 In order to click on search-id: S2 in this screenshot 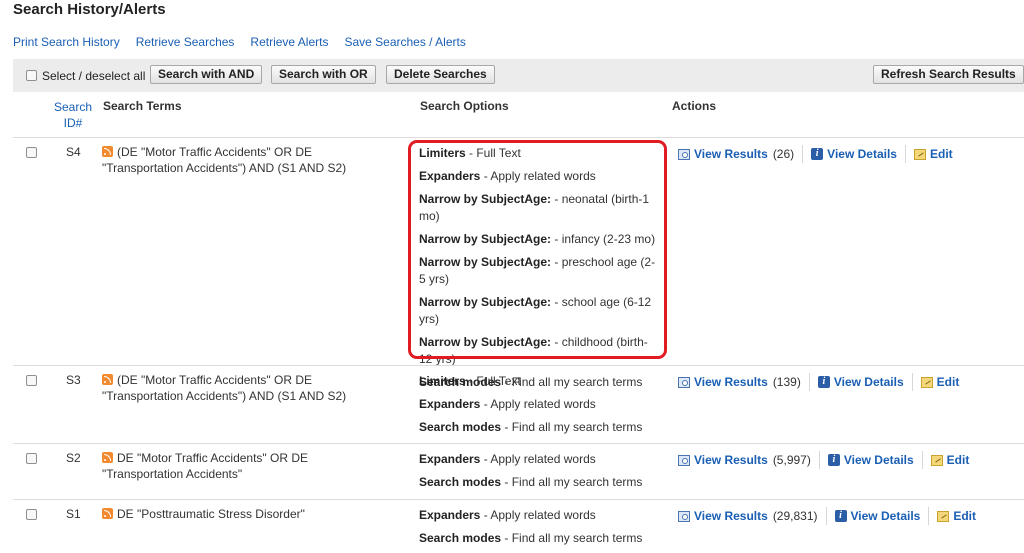, I will do `click(73, 458)`.